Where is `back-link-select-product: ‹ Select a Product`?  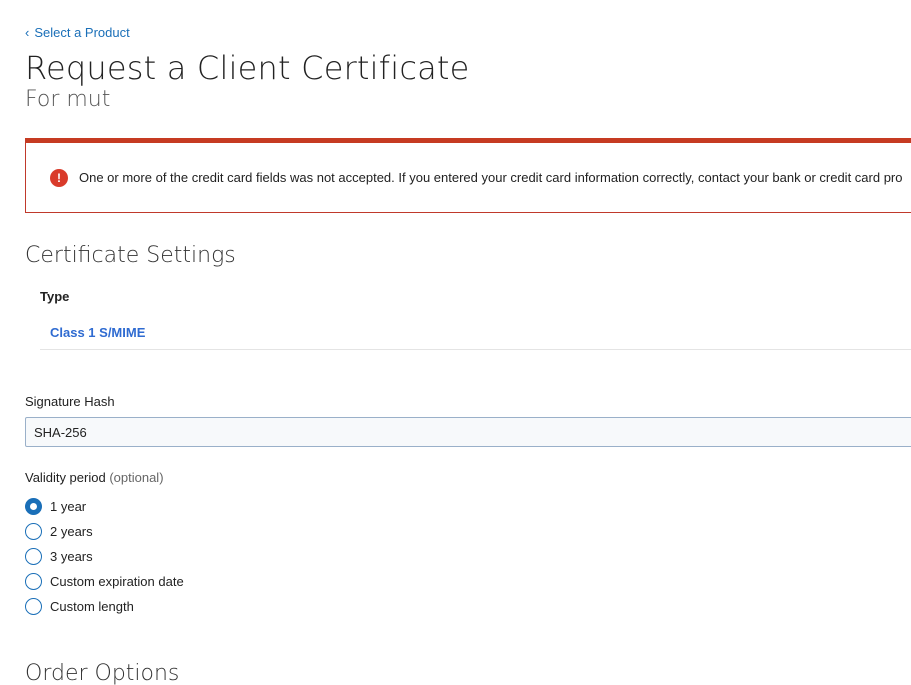 back-link-select-product: ‹ Select a Product is located at coordinates (77, 32).